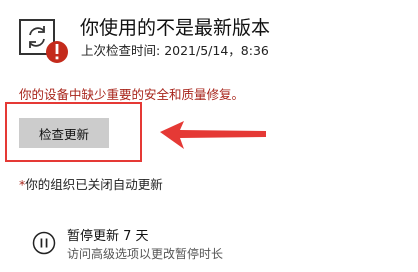 Image resolution: width=418 pixels, height=272 pixels. What do you see at coordinates (44, 243) in the screenshot?
I see `pause-icon` at bounding box center [44, 243].